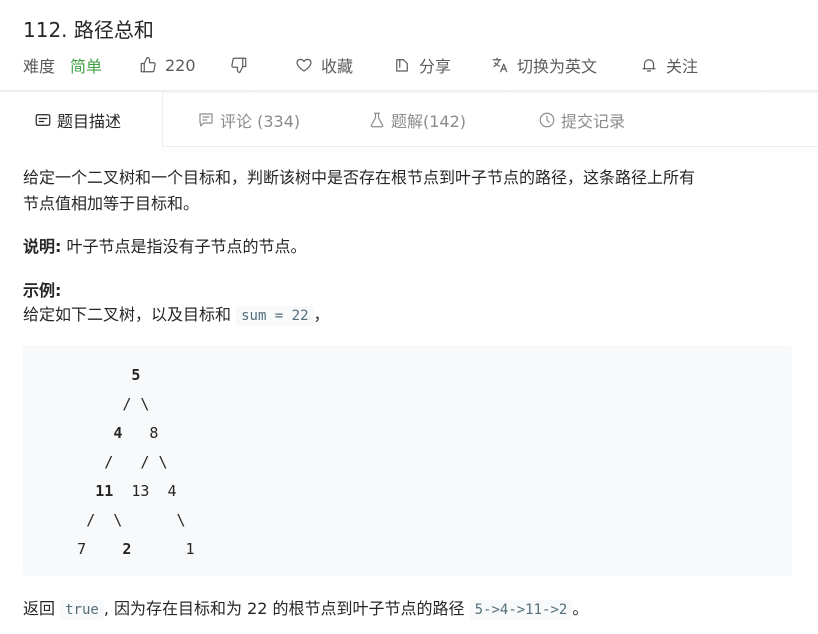 The width and height of the screenshot is (818, 634). Describe the element at coordinates (86, 66) in the screenshot. I see `difficulty-value: 简单` at that location.